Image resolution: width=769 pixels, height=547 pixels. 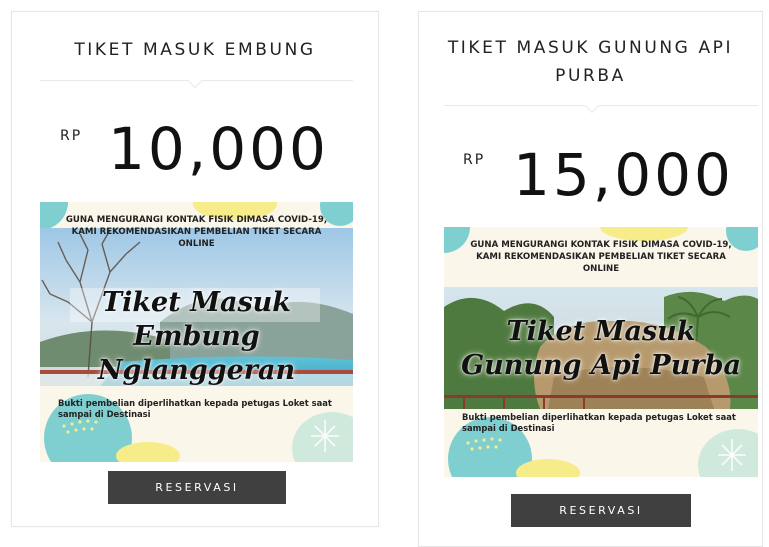 I want to click on card-title: TIKET MASUK GUNUNG API PURBA, so click(x=590, y=62).